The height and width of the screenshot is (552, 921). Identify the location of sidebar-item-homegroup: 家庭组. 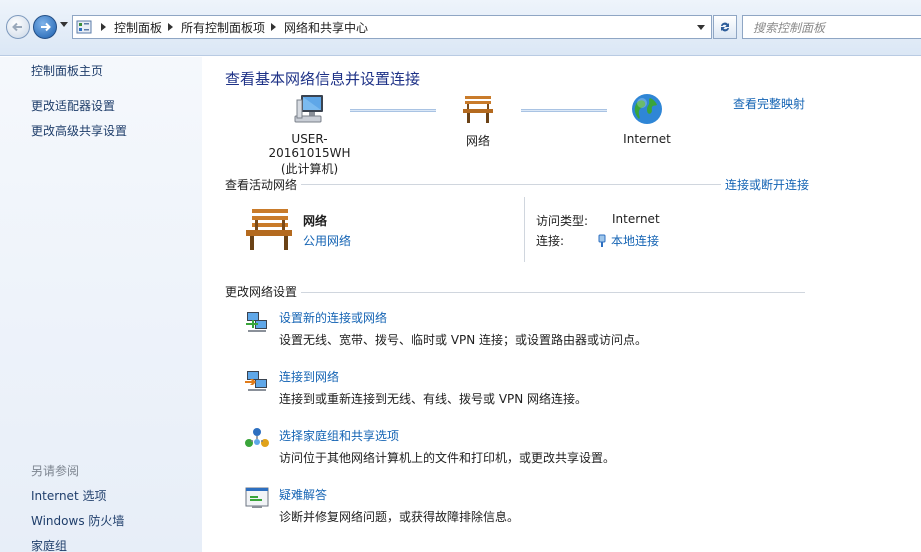
(49, 544).